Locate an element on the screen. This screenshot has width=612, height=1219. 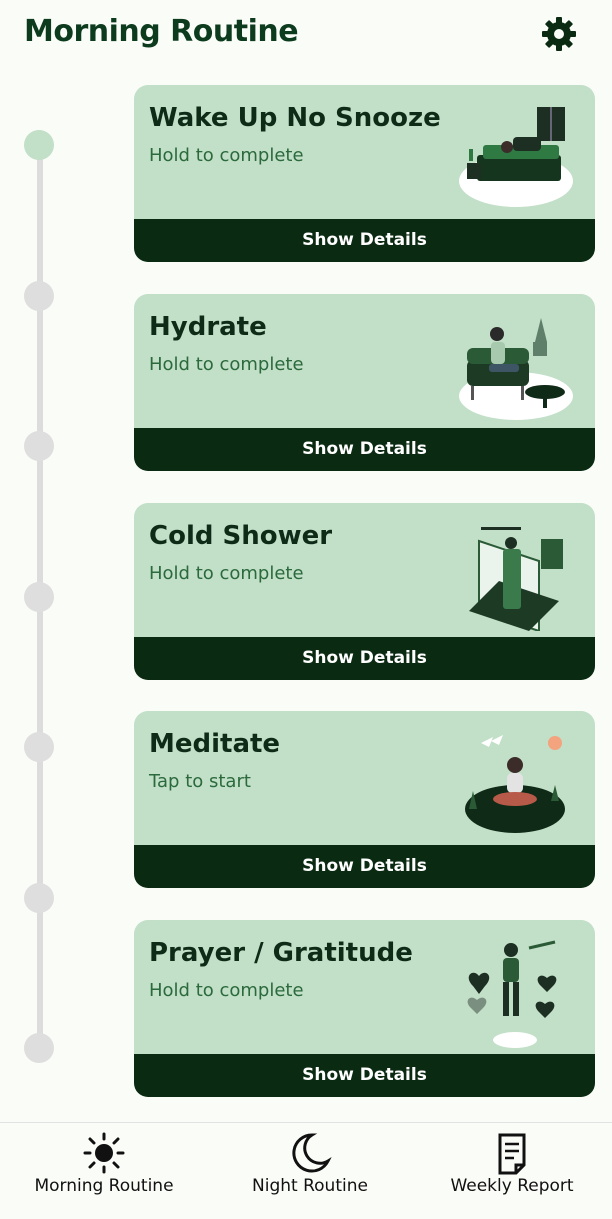
nav-night-routine: Night Routine is located at coordinates (310, 1171).